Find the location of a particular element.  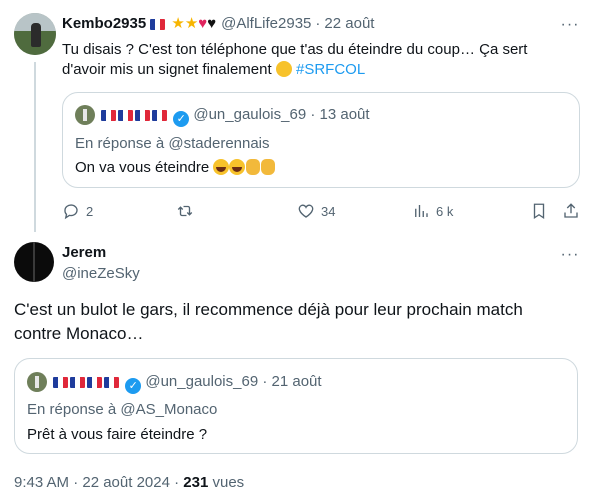

bookmark-icon is located at coordinates (539, 211).